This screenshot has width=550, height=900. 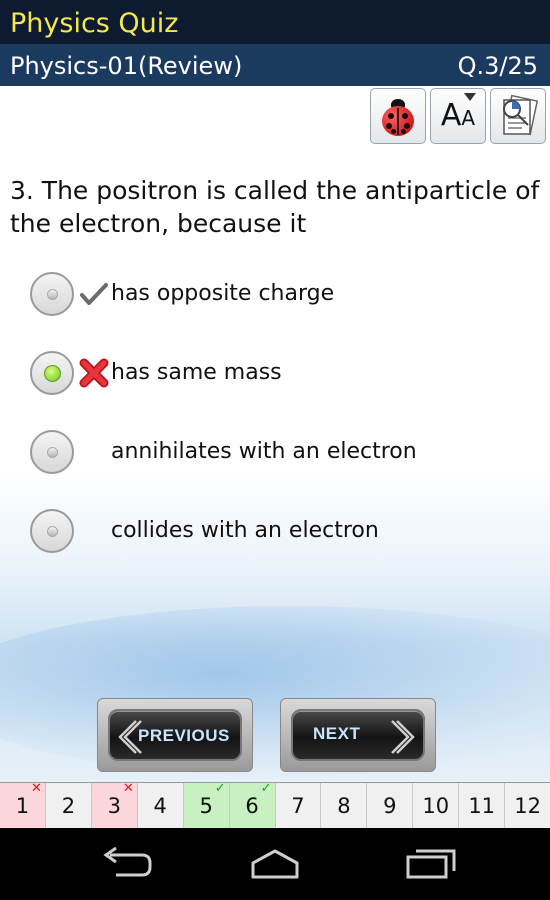 I want to click on option-label: collides with an electron, so click(x=245, y=530).